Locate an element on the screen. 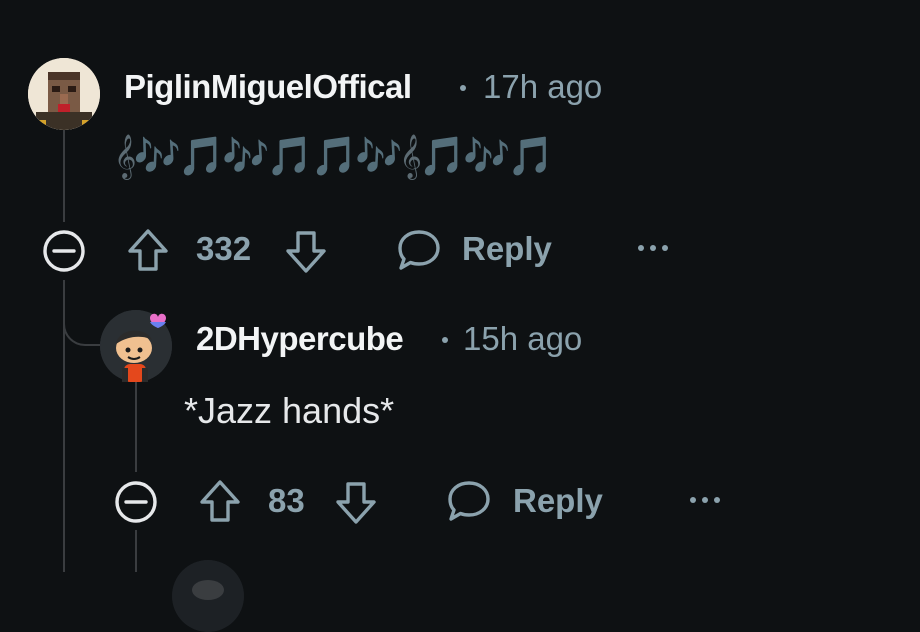  comment-author: PiglinMiguelOffical is located at coordinates (268, 87).